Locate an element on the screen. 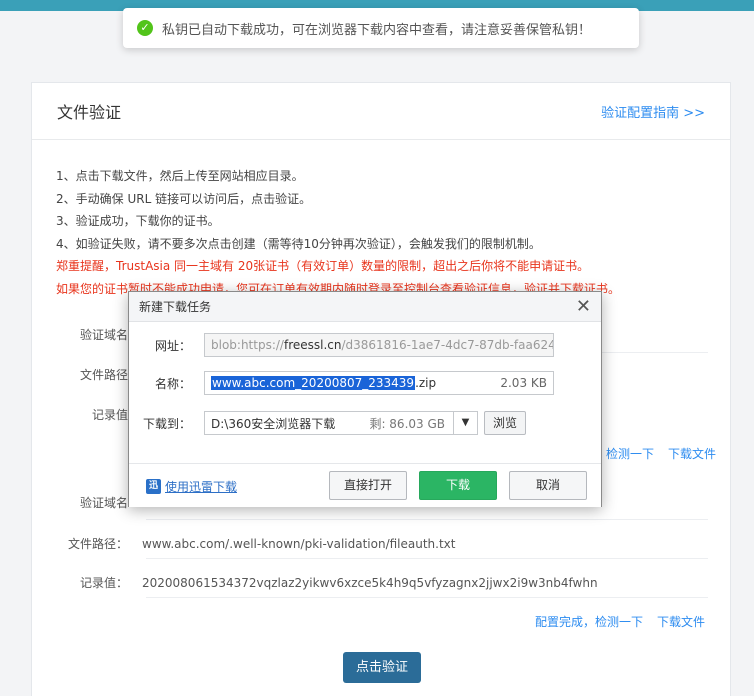 Image resolution: width=754 pixels, height=696 pixels. url-rest: /d3861816-1ae7-4dc7-87db-faa6243 is located at coordinates (447, 345).